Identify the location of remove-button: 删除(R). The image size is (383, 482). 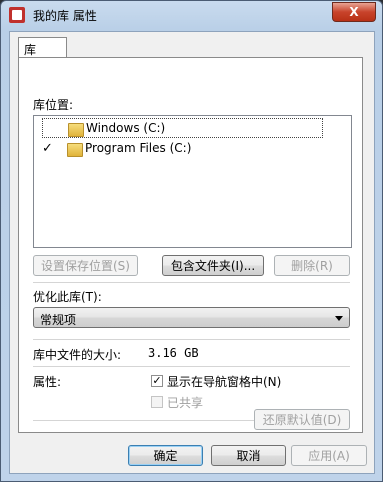
(312, 265).